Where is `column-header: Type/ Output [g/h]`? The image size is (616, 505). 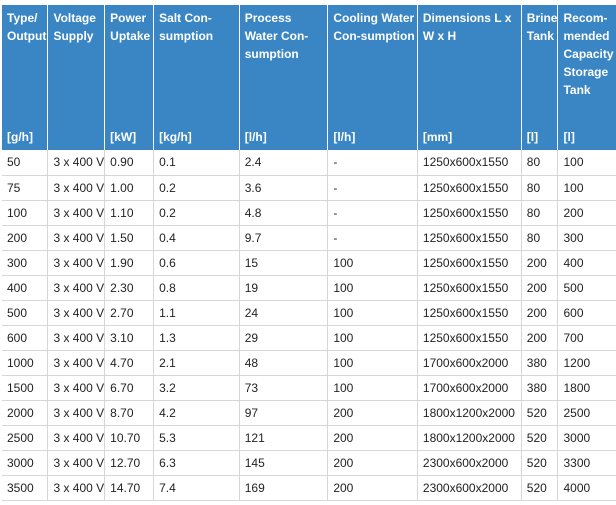 column-header: Type/ Output [g/h] is located at coordinates (25, 77).